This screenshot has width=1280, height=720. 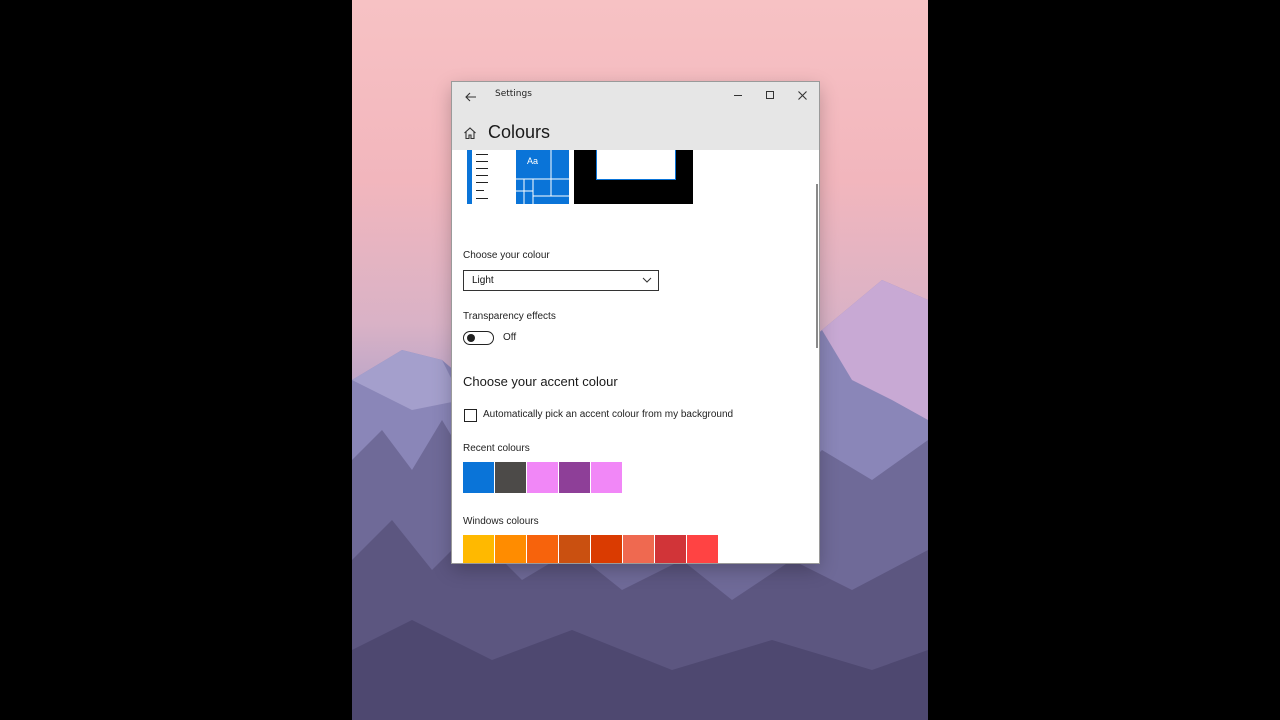 I want to click on minimize-icon, so click(x=738, y=95).